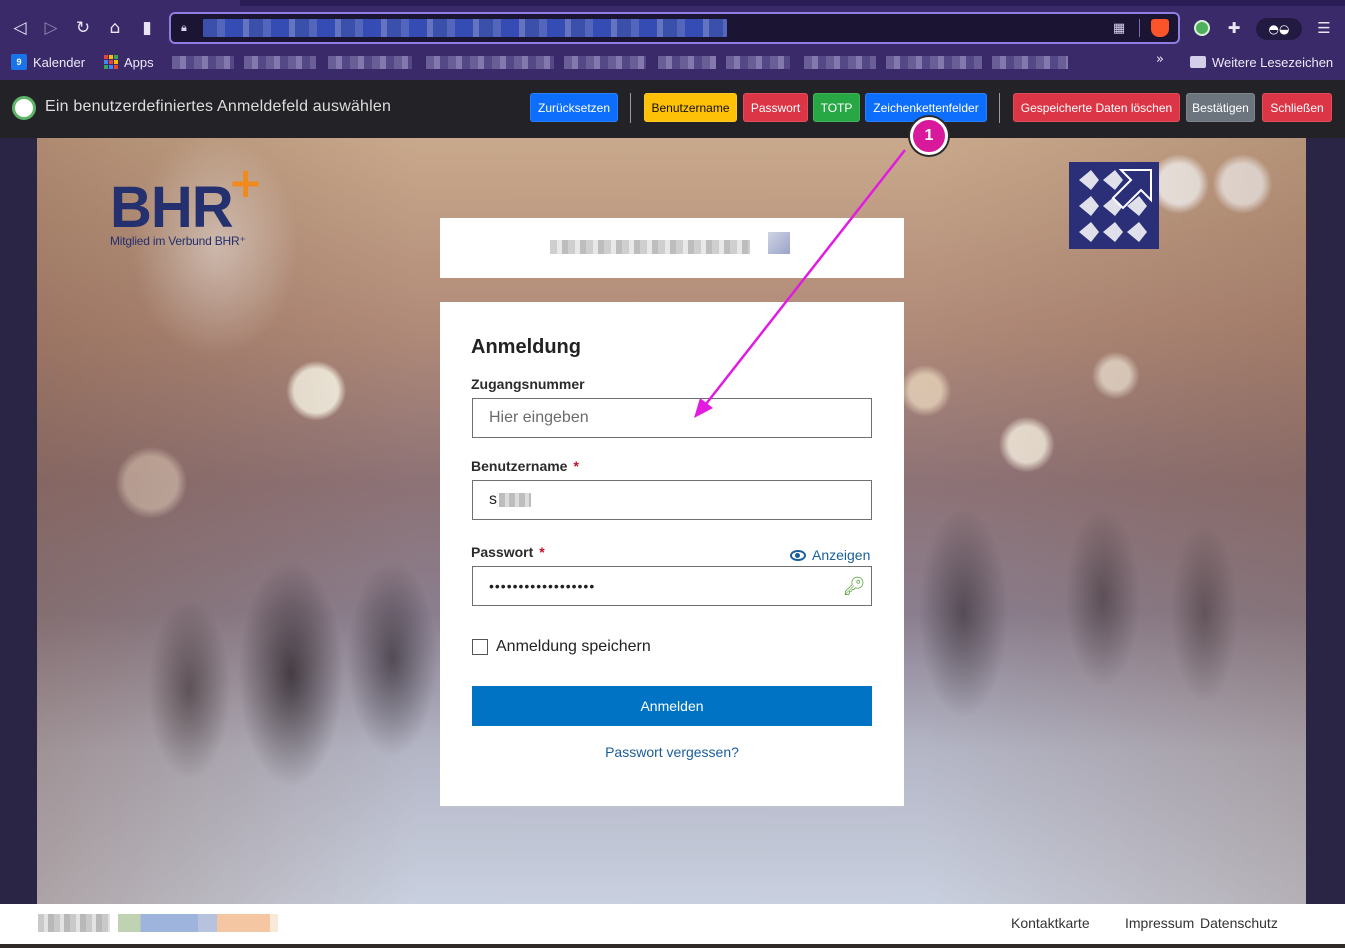 This screenshot has width=1345, height=948. What do you see at coordinates (775, 107) in the screenshot?
I see `password-button: Passwort` at bounding box center [775, 107].